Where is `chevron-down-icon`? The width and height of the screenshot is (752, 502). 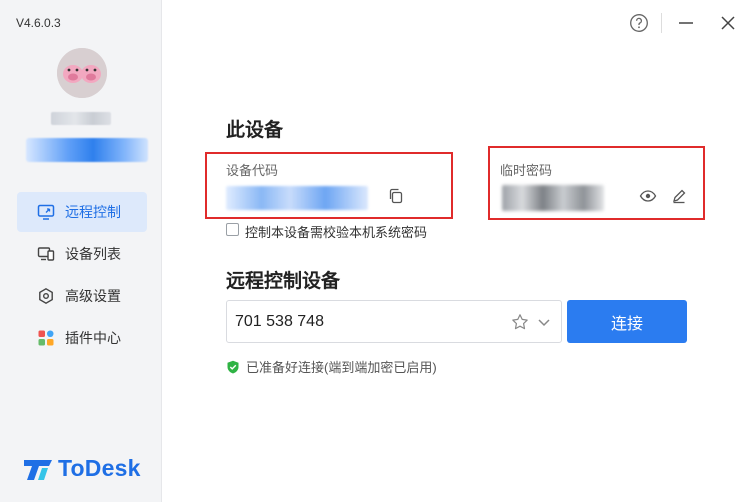
chevron-down-icon is located at coordinates (544, 322).